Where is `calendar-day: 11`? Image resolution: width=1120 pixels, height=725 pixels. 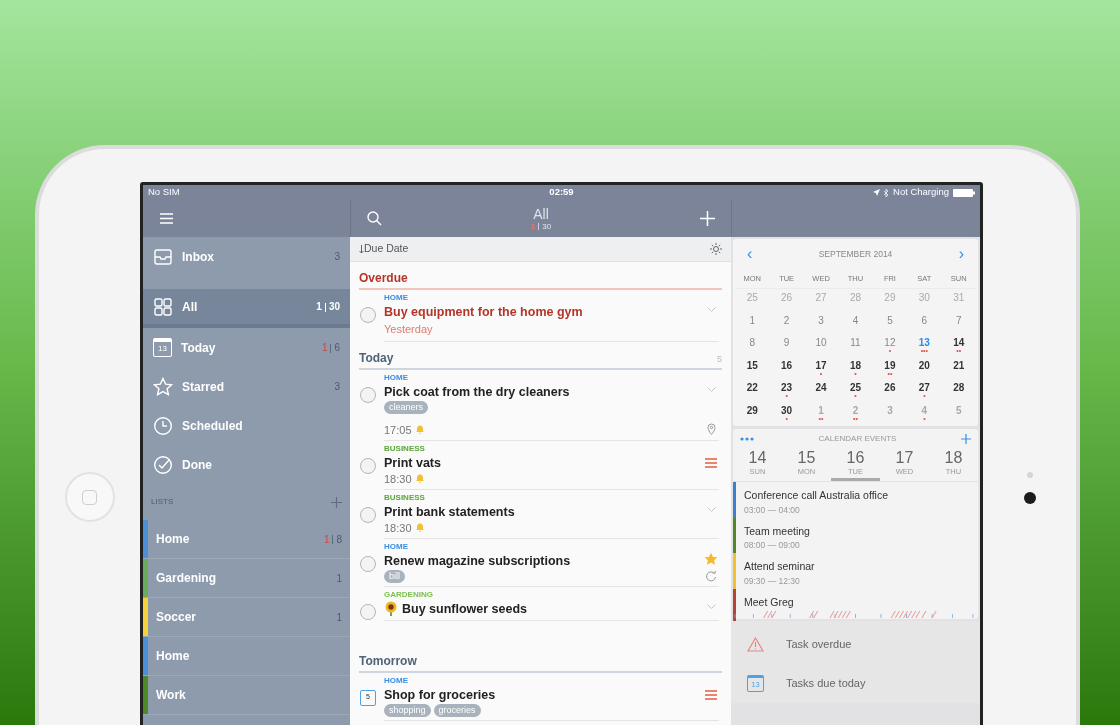 calendar-day: 11 is located at coordinates (855, 345).